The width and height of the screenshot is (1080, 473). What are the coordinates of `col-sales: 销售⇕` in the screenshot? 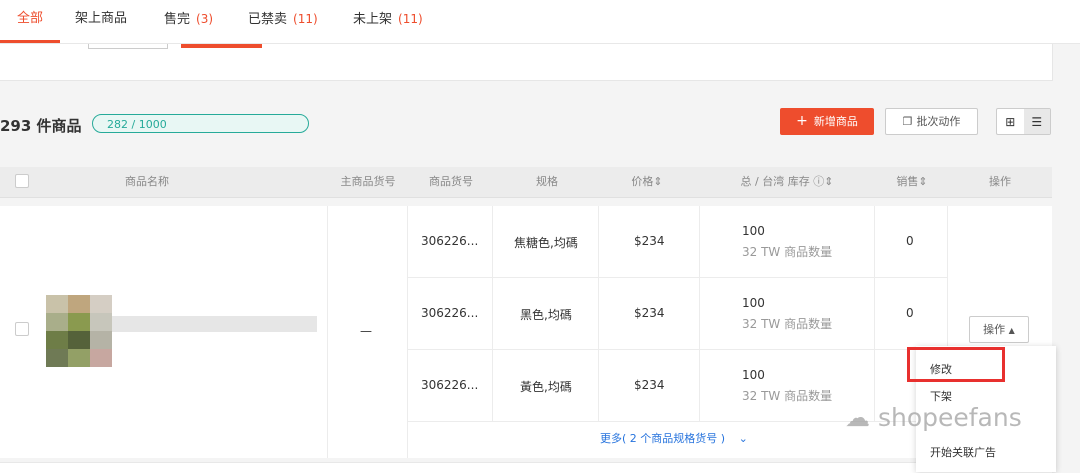 It's located at (912, 182).